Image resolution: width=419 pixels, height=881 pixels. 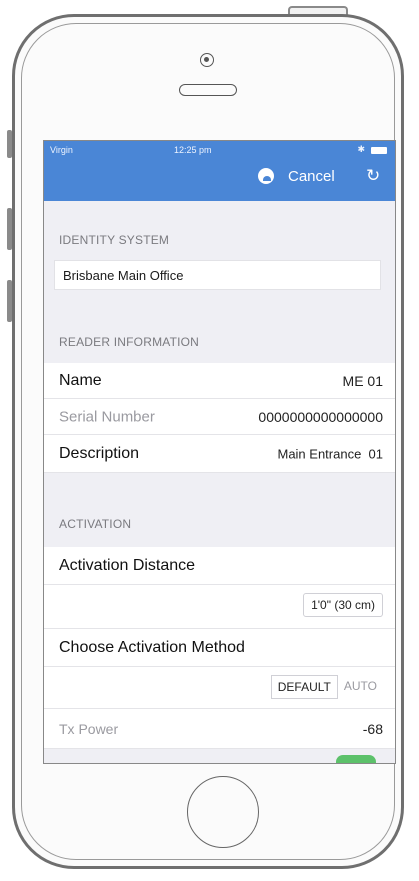 I want to click on method-option-auto: AUTO, so click(x=360, y=687).